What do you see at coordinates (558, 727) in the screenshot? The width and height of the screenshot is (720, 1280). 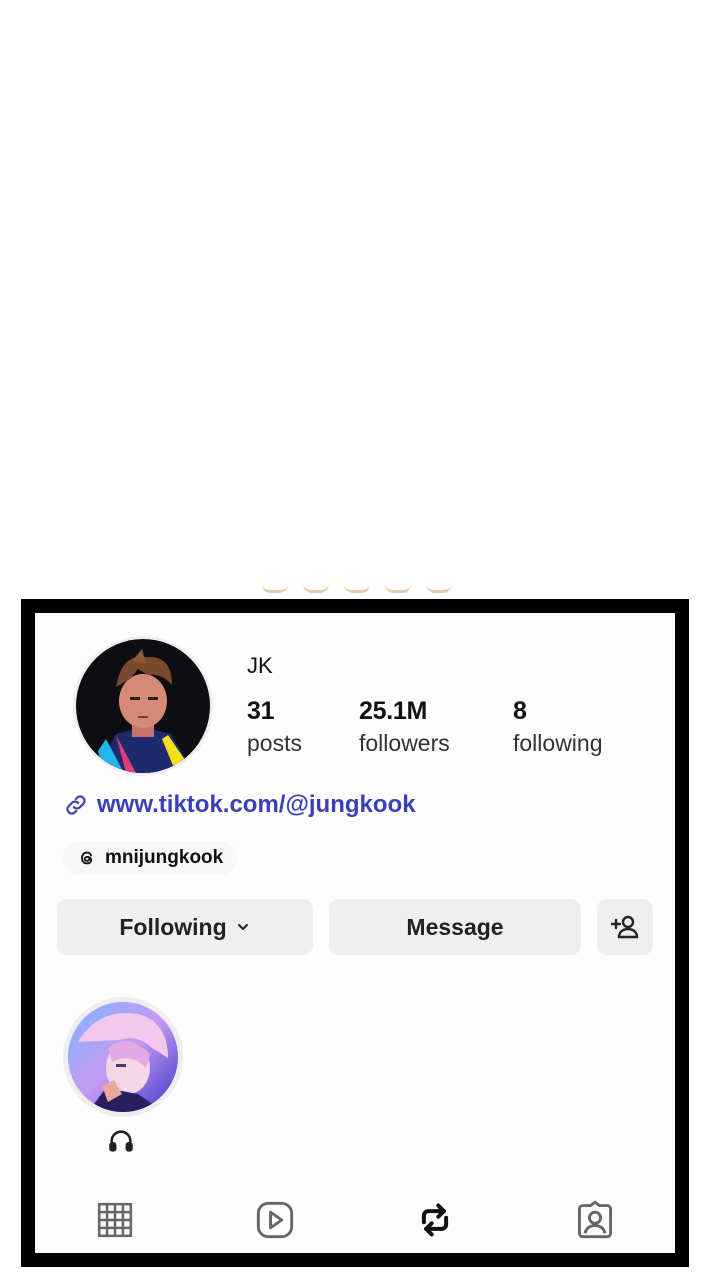 I see `following-stat: 8 following` at bounding box center [558, 727].